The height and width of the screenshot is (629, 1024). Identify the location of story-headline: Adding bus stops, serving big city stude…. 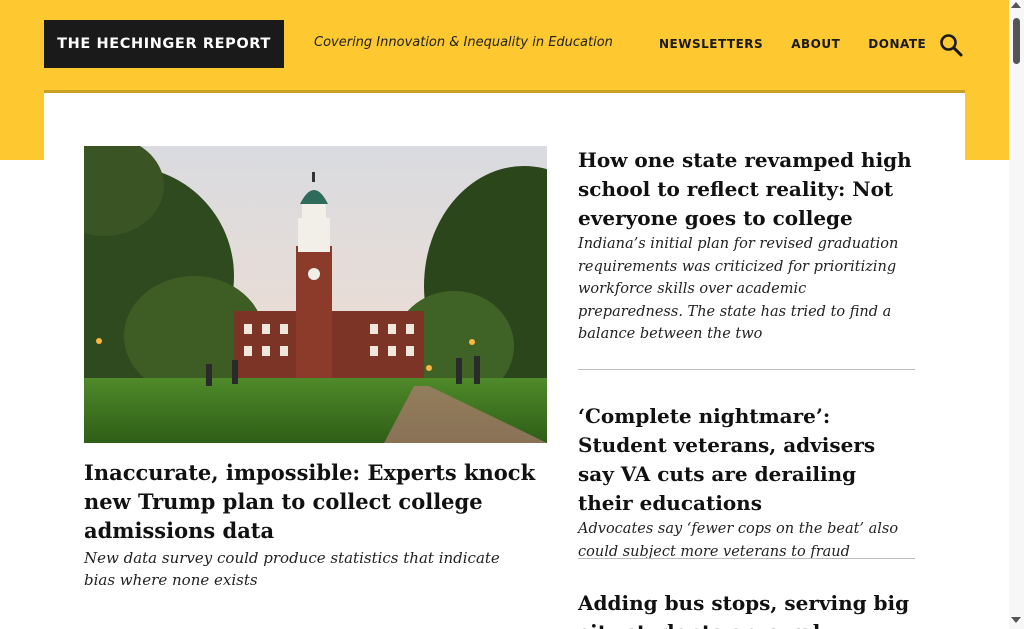
(746, 609).